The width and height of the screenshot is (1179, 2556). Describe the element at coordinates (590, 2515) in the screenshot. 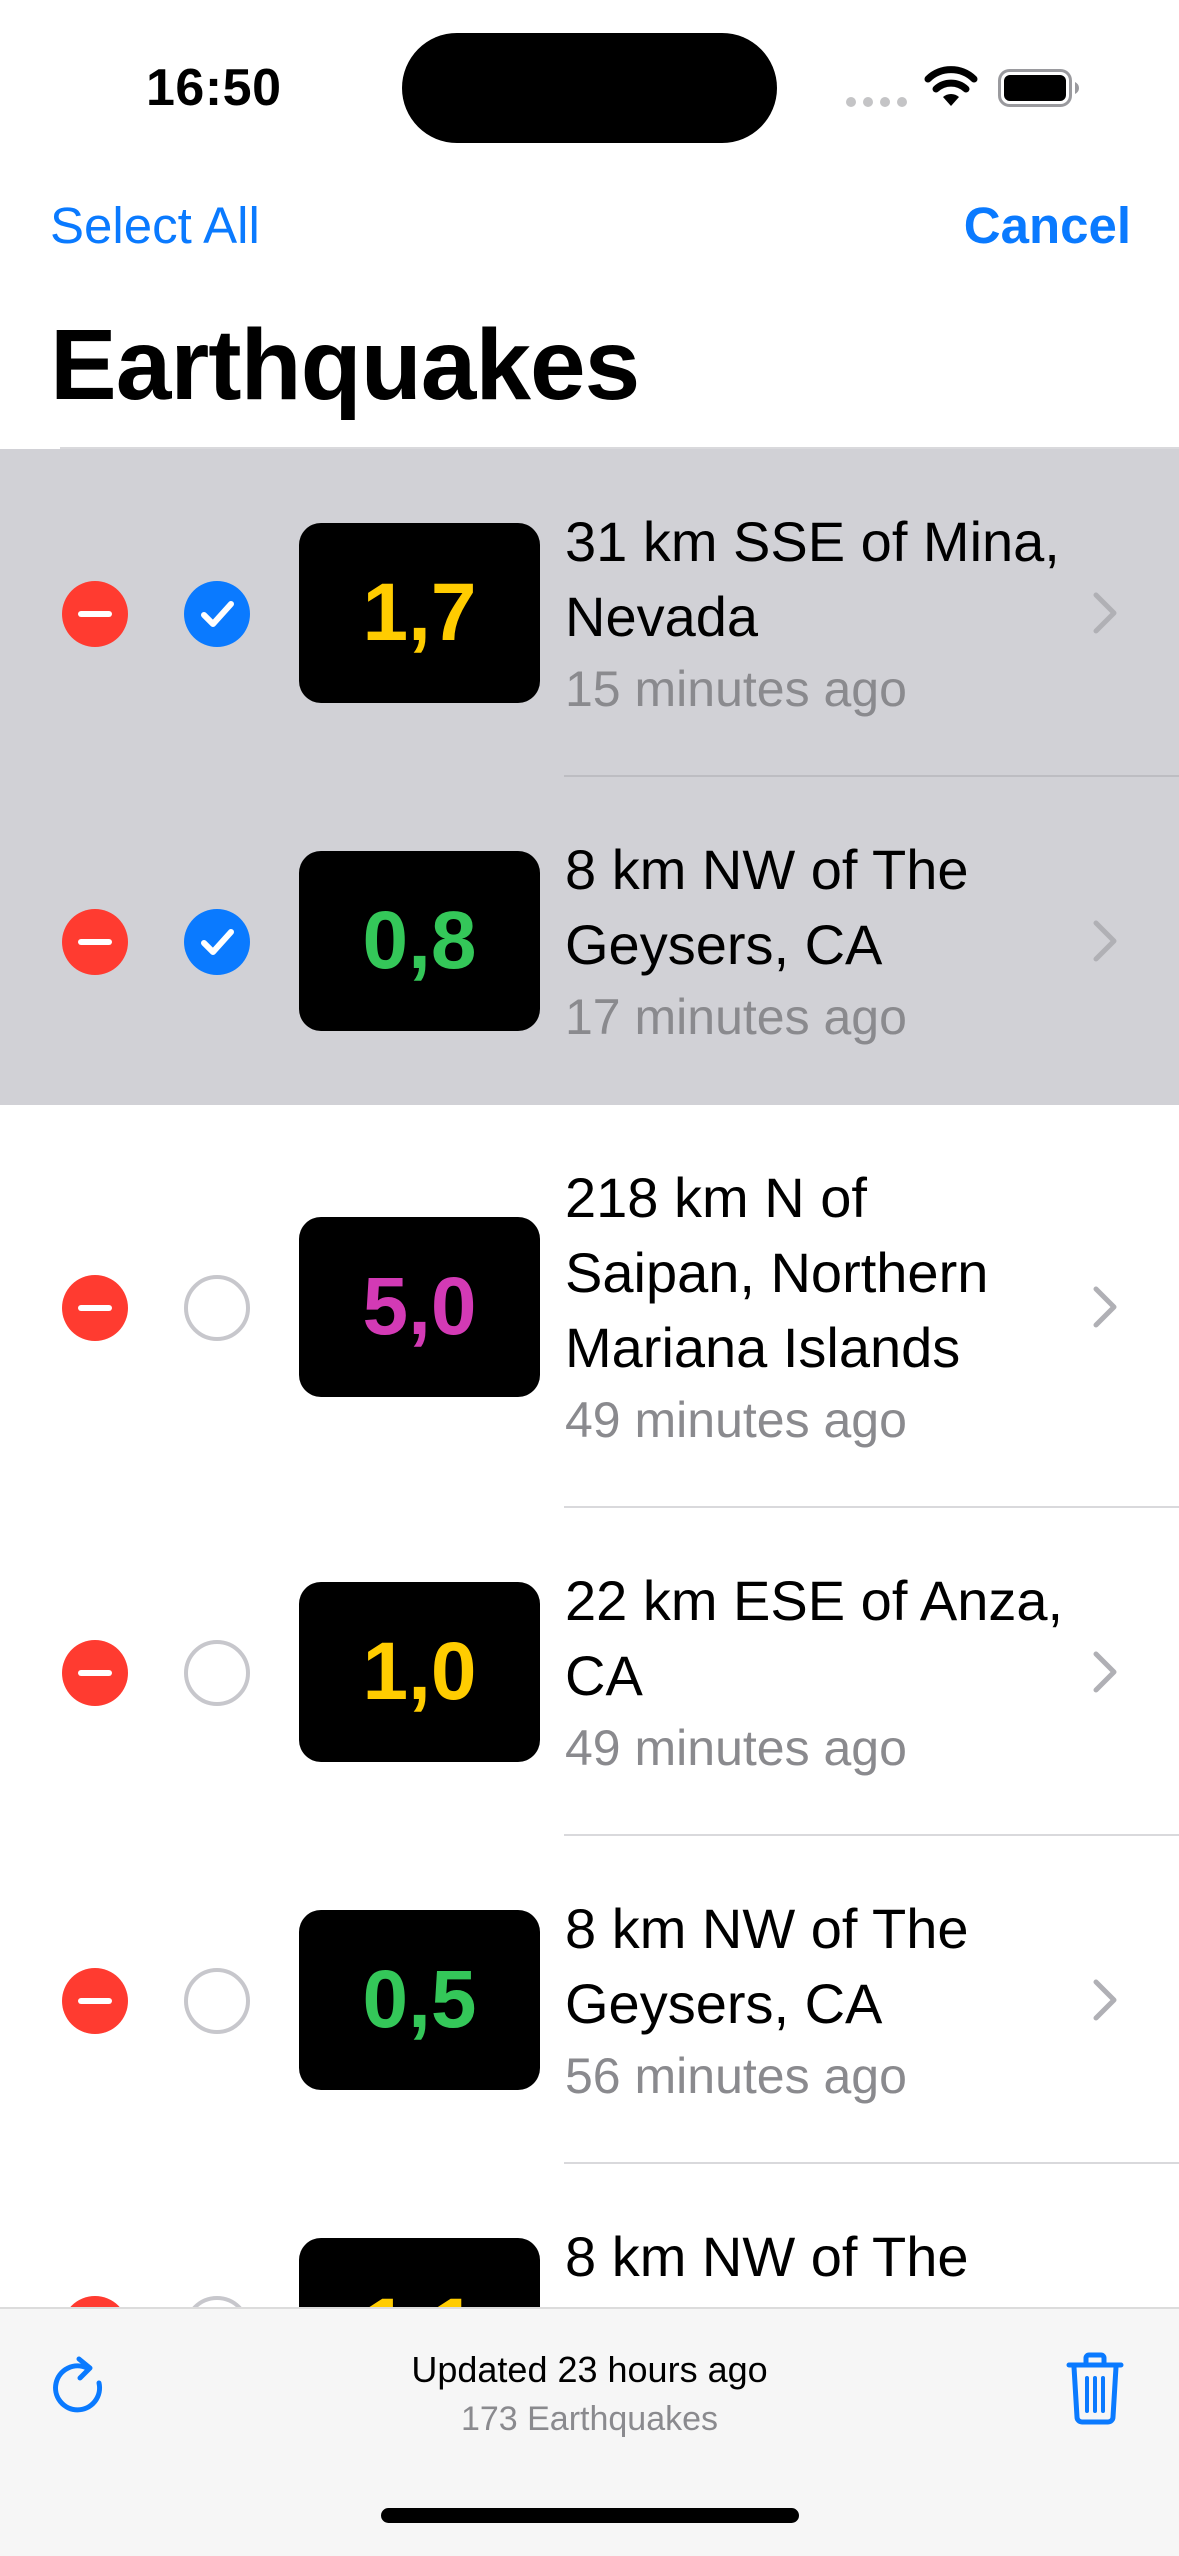

I see `home-indicator` at that location.